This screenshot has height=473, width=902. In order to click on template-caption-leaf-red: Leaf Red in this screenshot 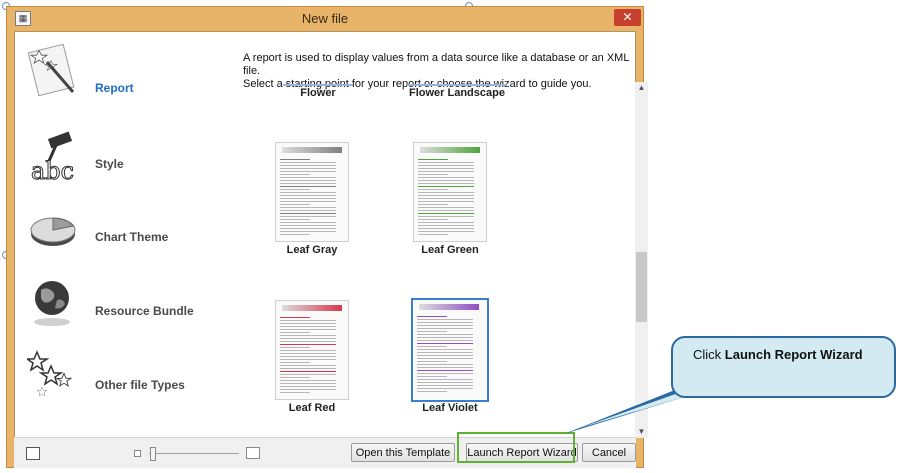, I will do `click(312, 408)`.